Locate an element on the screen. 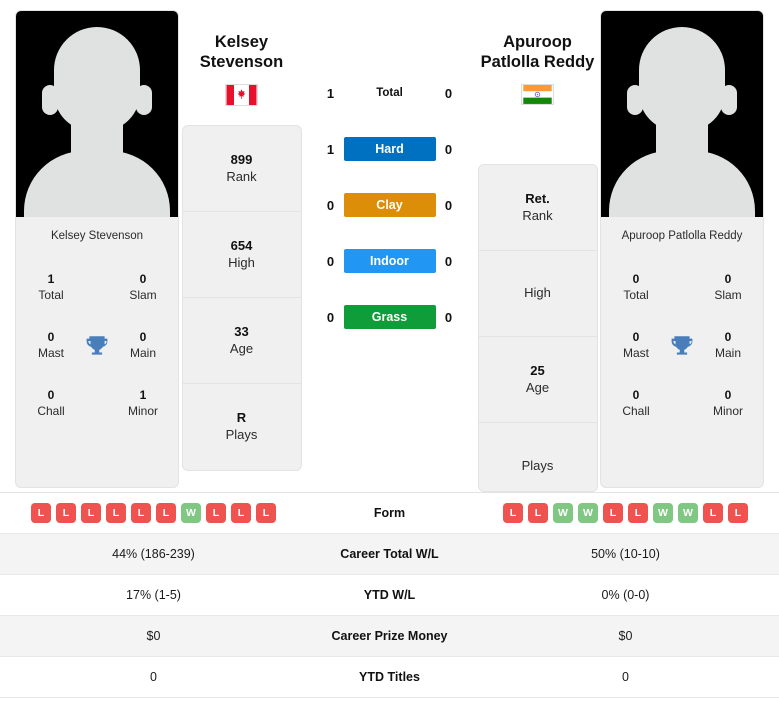 The height and width of the screenshot is (719, 779). form-left-badges: LLLLLLWLLL is located at coordinates (153, 513).